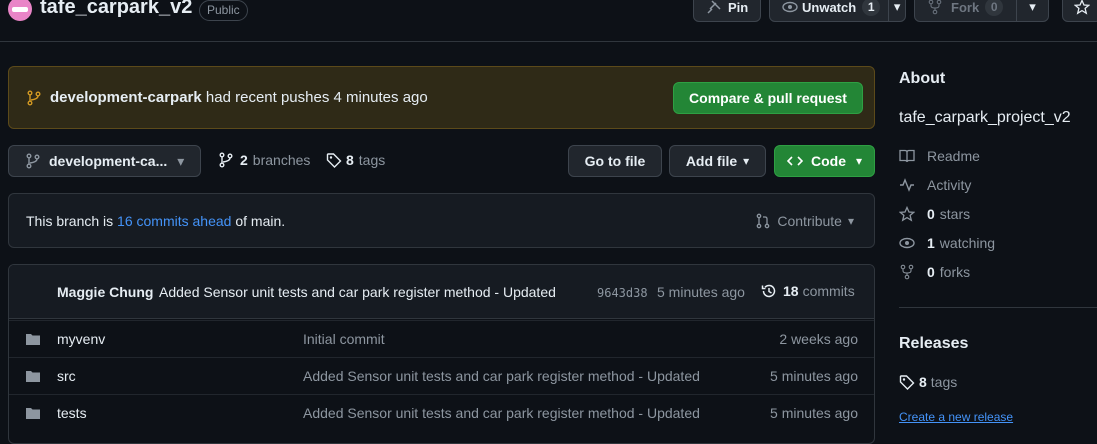 The width and height of the screenshot is (1097, 444). Describe the element at coordinates (933, 344) in the screenshot. I see `releases-heading: Releases` at that location.